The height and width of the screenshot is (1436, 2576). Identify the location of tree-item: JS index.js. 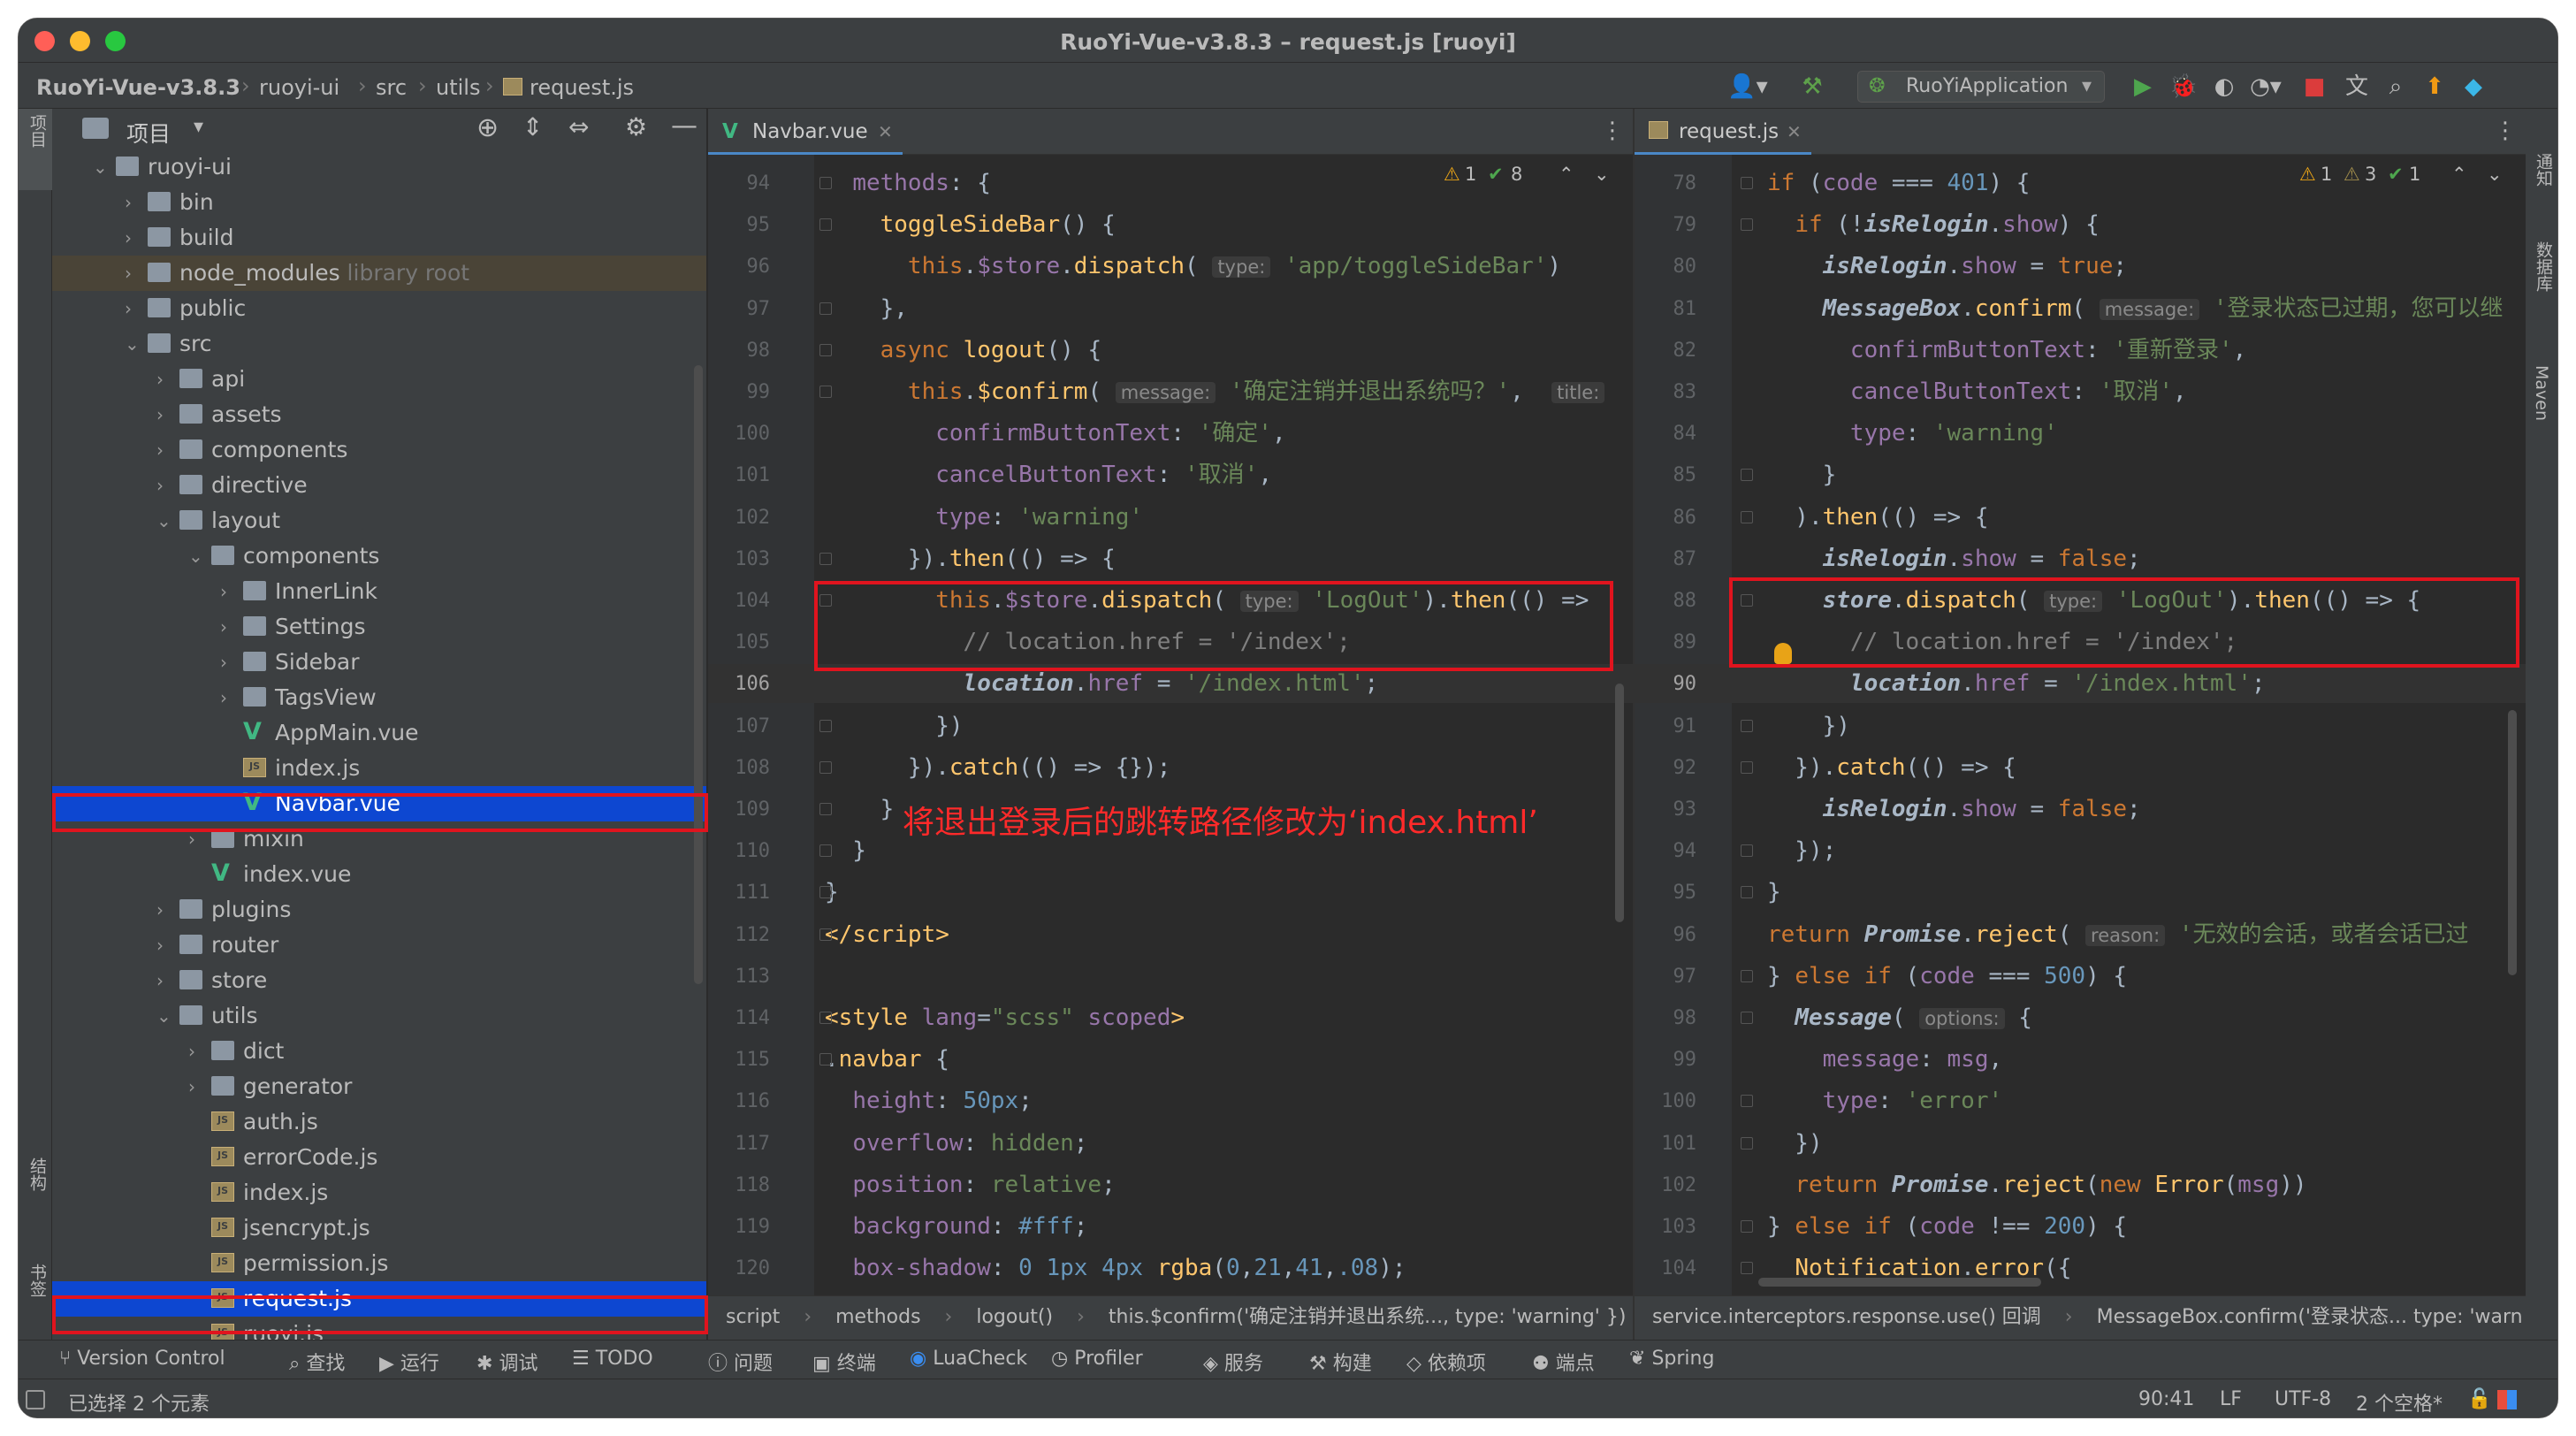
(379, 1193).